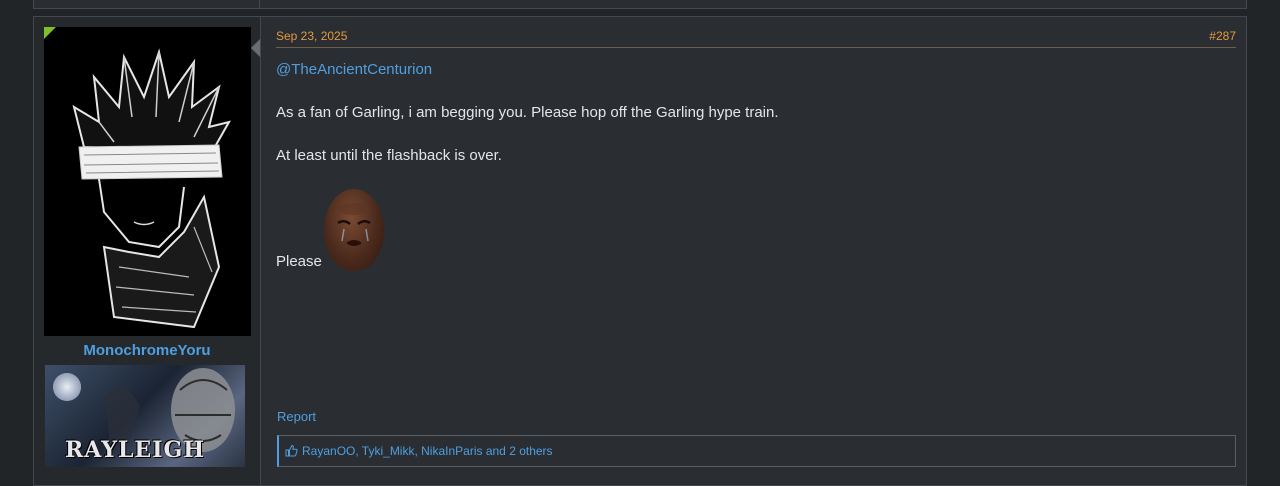  What do you see at coordinates (299, 261) in the screenshot?
I see `post-paragraph: Please` at bounding box center [299, 261].